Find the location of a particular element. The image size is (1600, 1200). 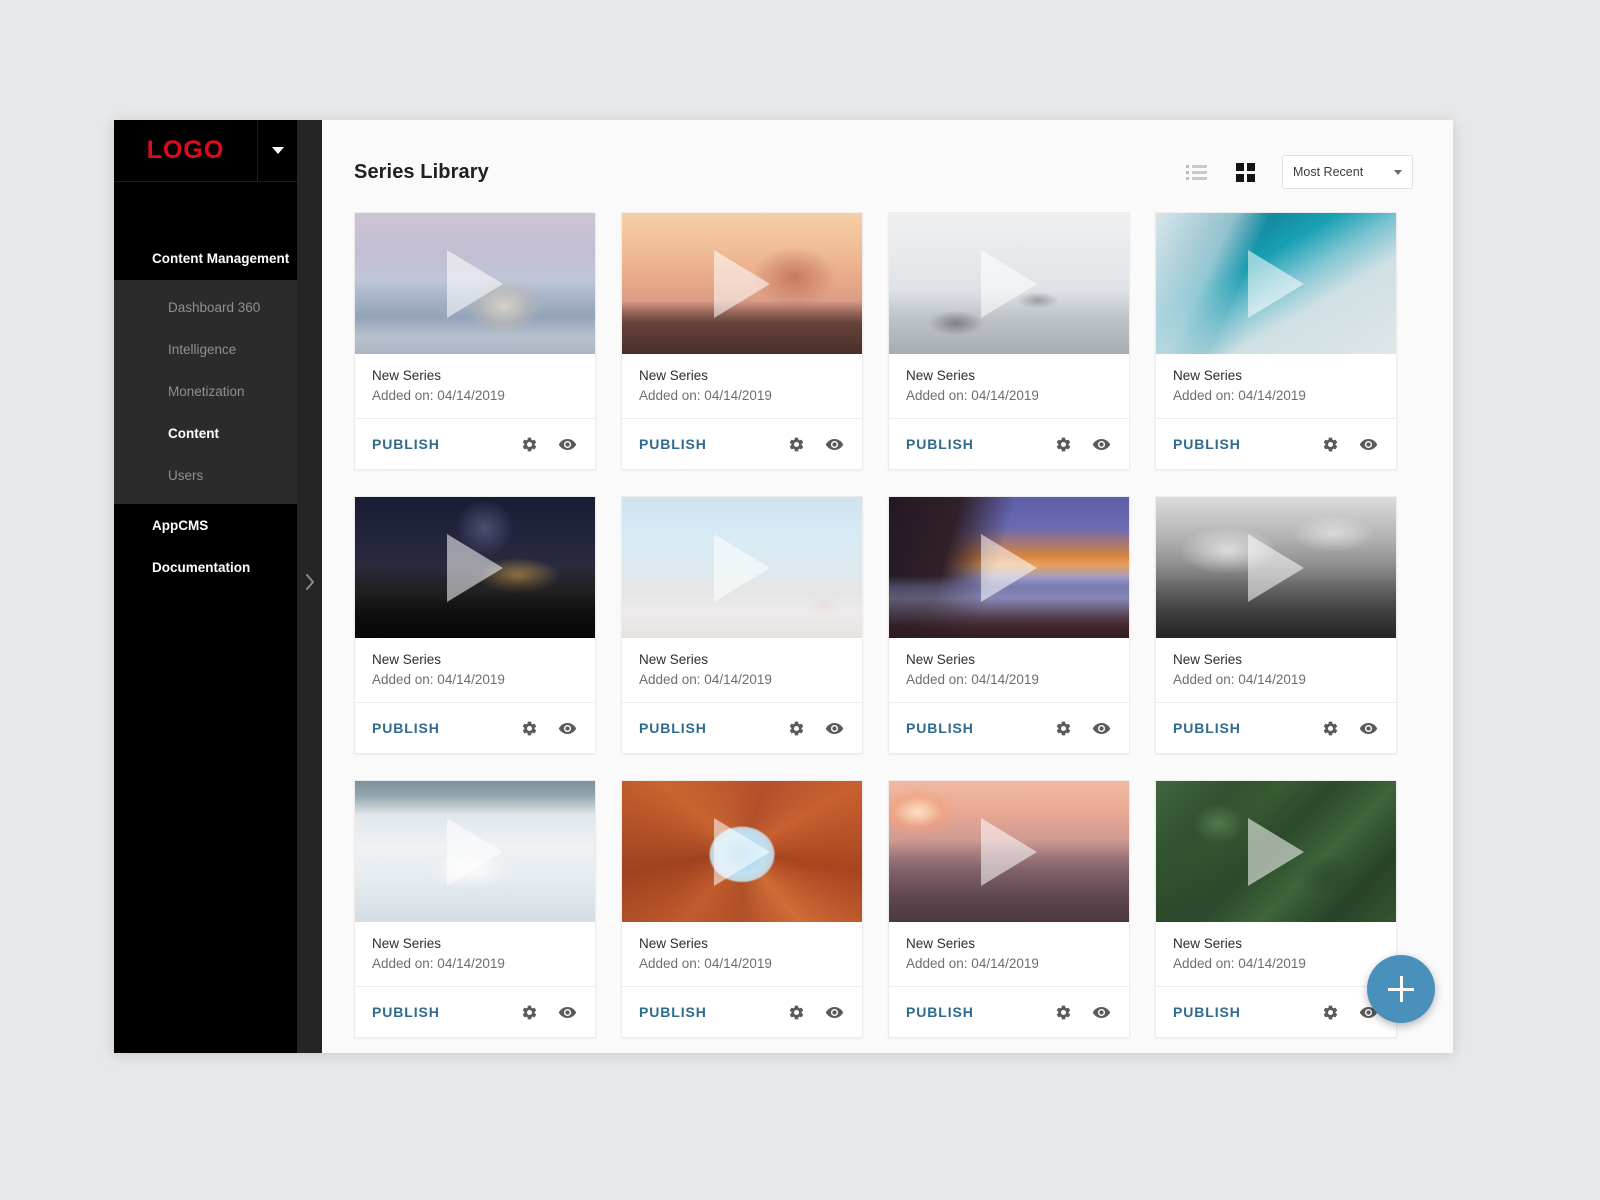

logo: LOGO is located at coordinates (185, 150).